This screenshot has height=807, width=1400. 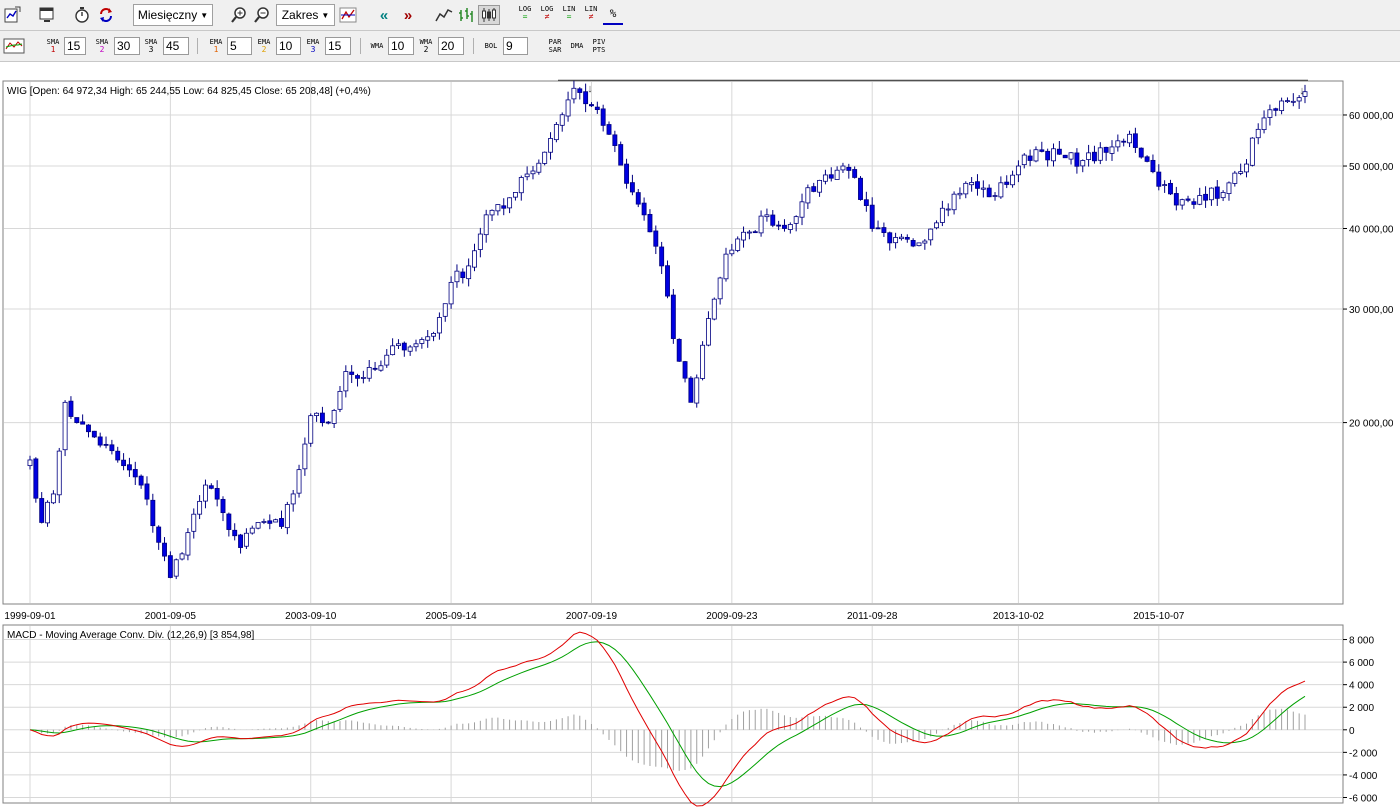 I want to click on date-tick-label: 2003-09-10, so click(x=311, y=616).